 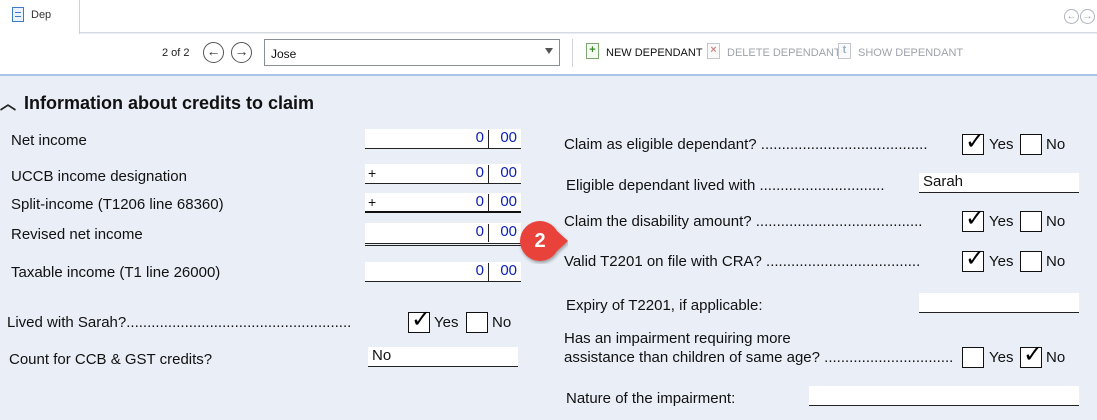 I want to click on dropdown-arrow-icon, so click(x=549, y=51).